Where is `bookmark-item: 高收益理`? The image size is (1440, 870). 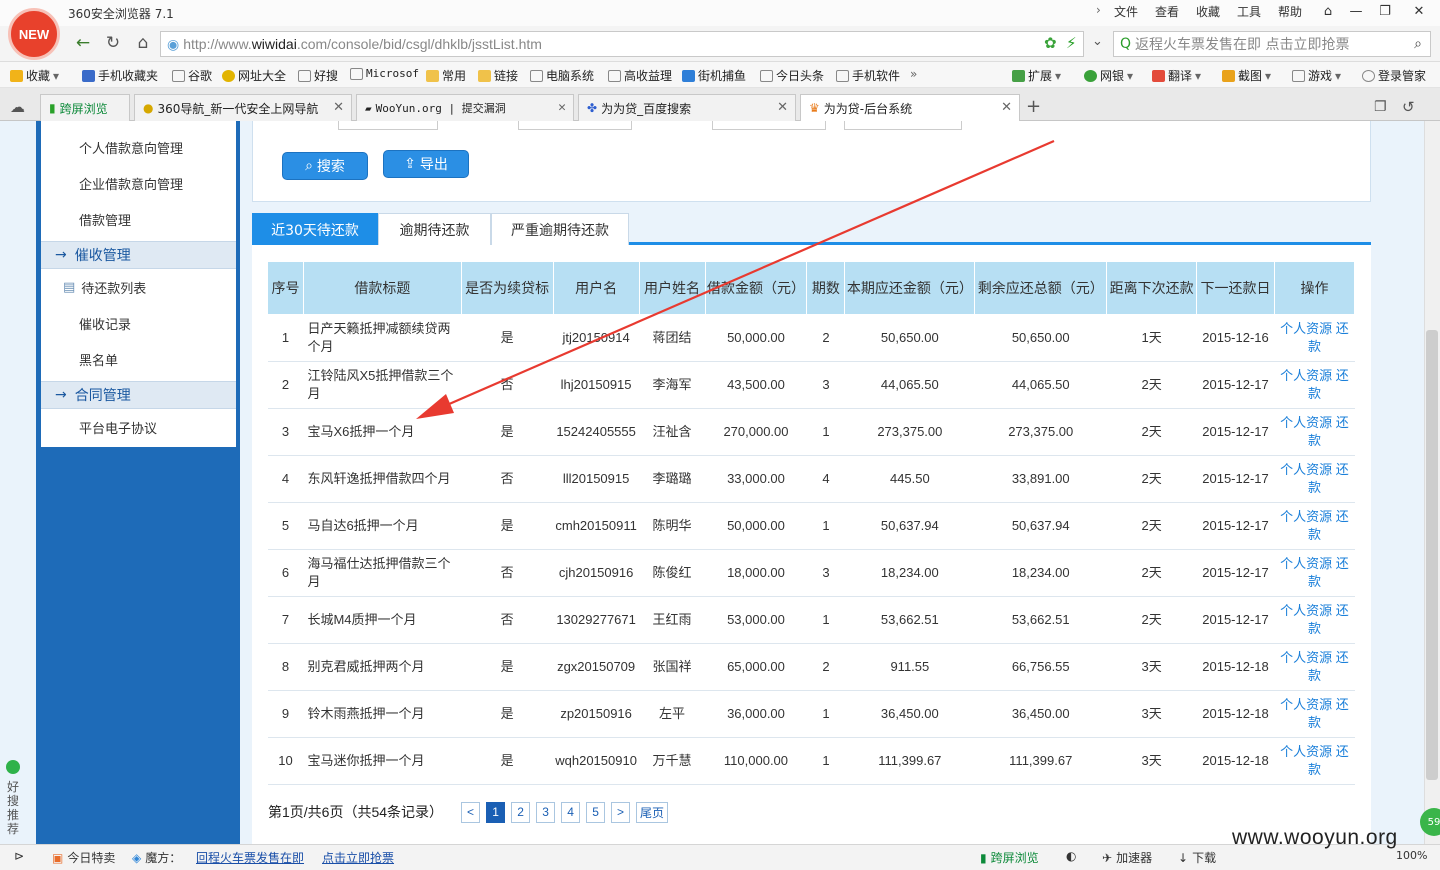 bookmark-item: 高收益理 is located at coordinates (640, 75).